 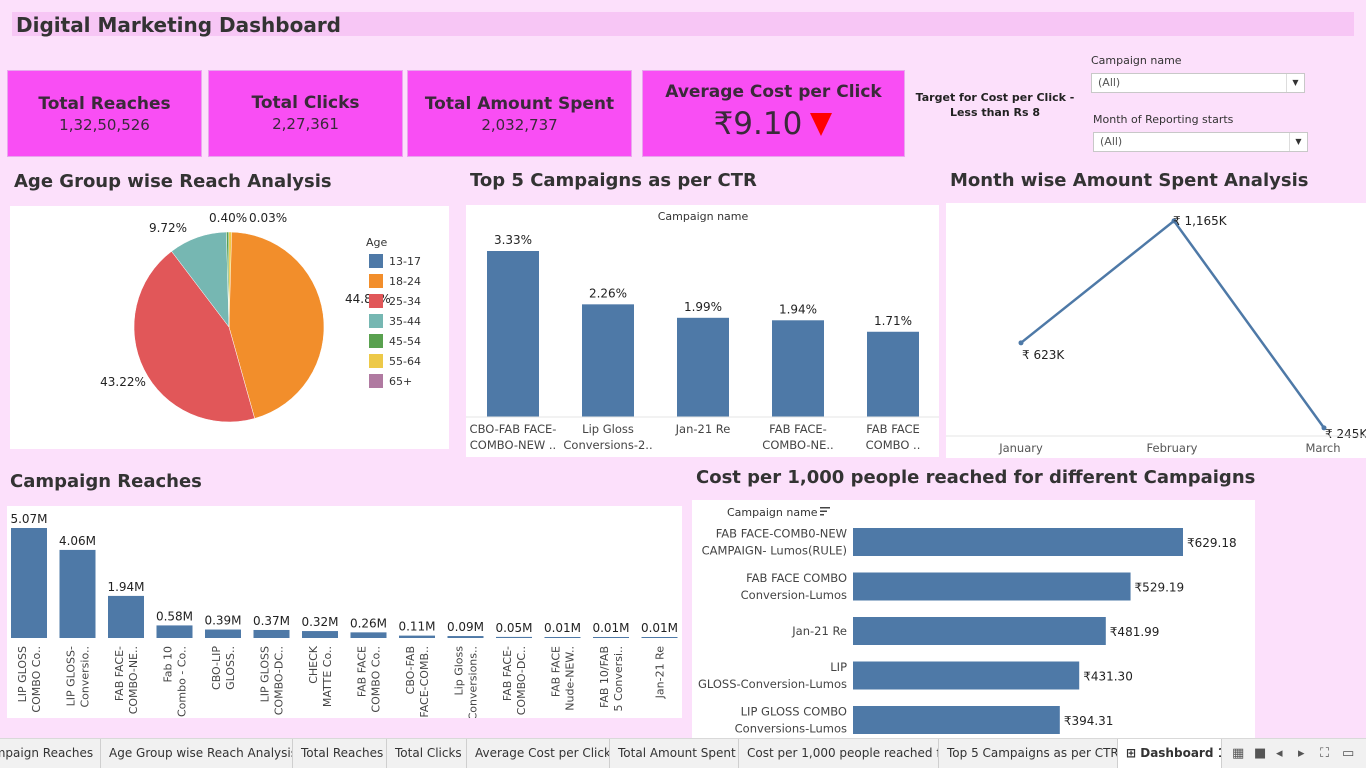 What do you see at coordinates (1200, 221) in the screenshot?
I see `point-label: ₹ 1,165K` at bounding box center [1200, 221].